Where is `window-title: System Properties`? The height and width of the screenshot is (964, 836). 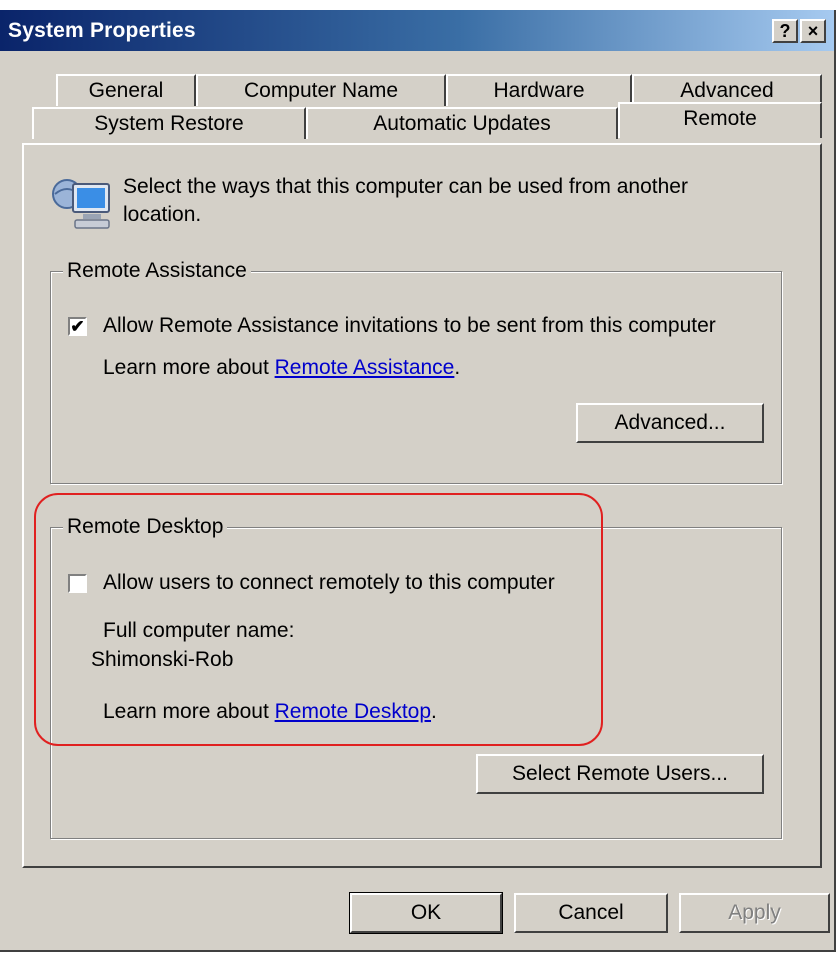 window-title: System Properties is located at coordinates (102, 30).